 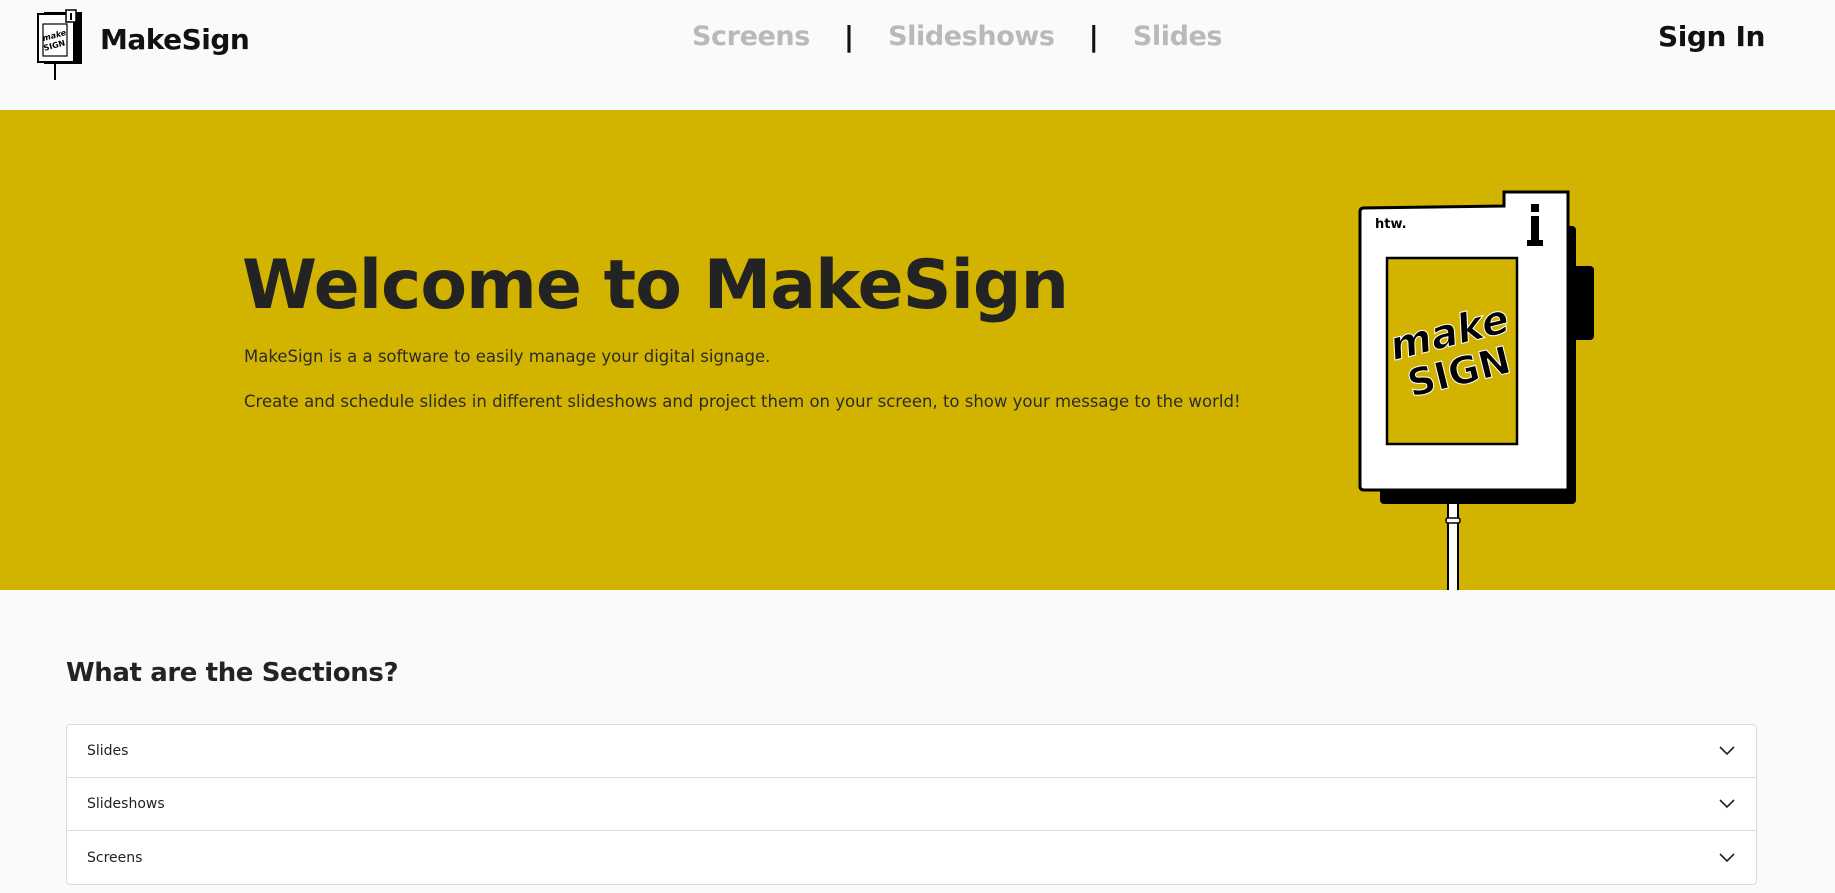 What do you see at coordinates (751, 36) in the screenshot?
I see `nav-link-screens: Screens` at bounding box center [751, 36].